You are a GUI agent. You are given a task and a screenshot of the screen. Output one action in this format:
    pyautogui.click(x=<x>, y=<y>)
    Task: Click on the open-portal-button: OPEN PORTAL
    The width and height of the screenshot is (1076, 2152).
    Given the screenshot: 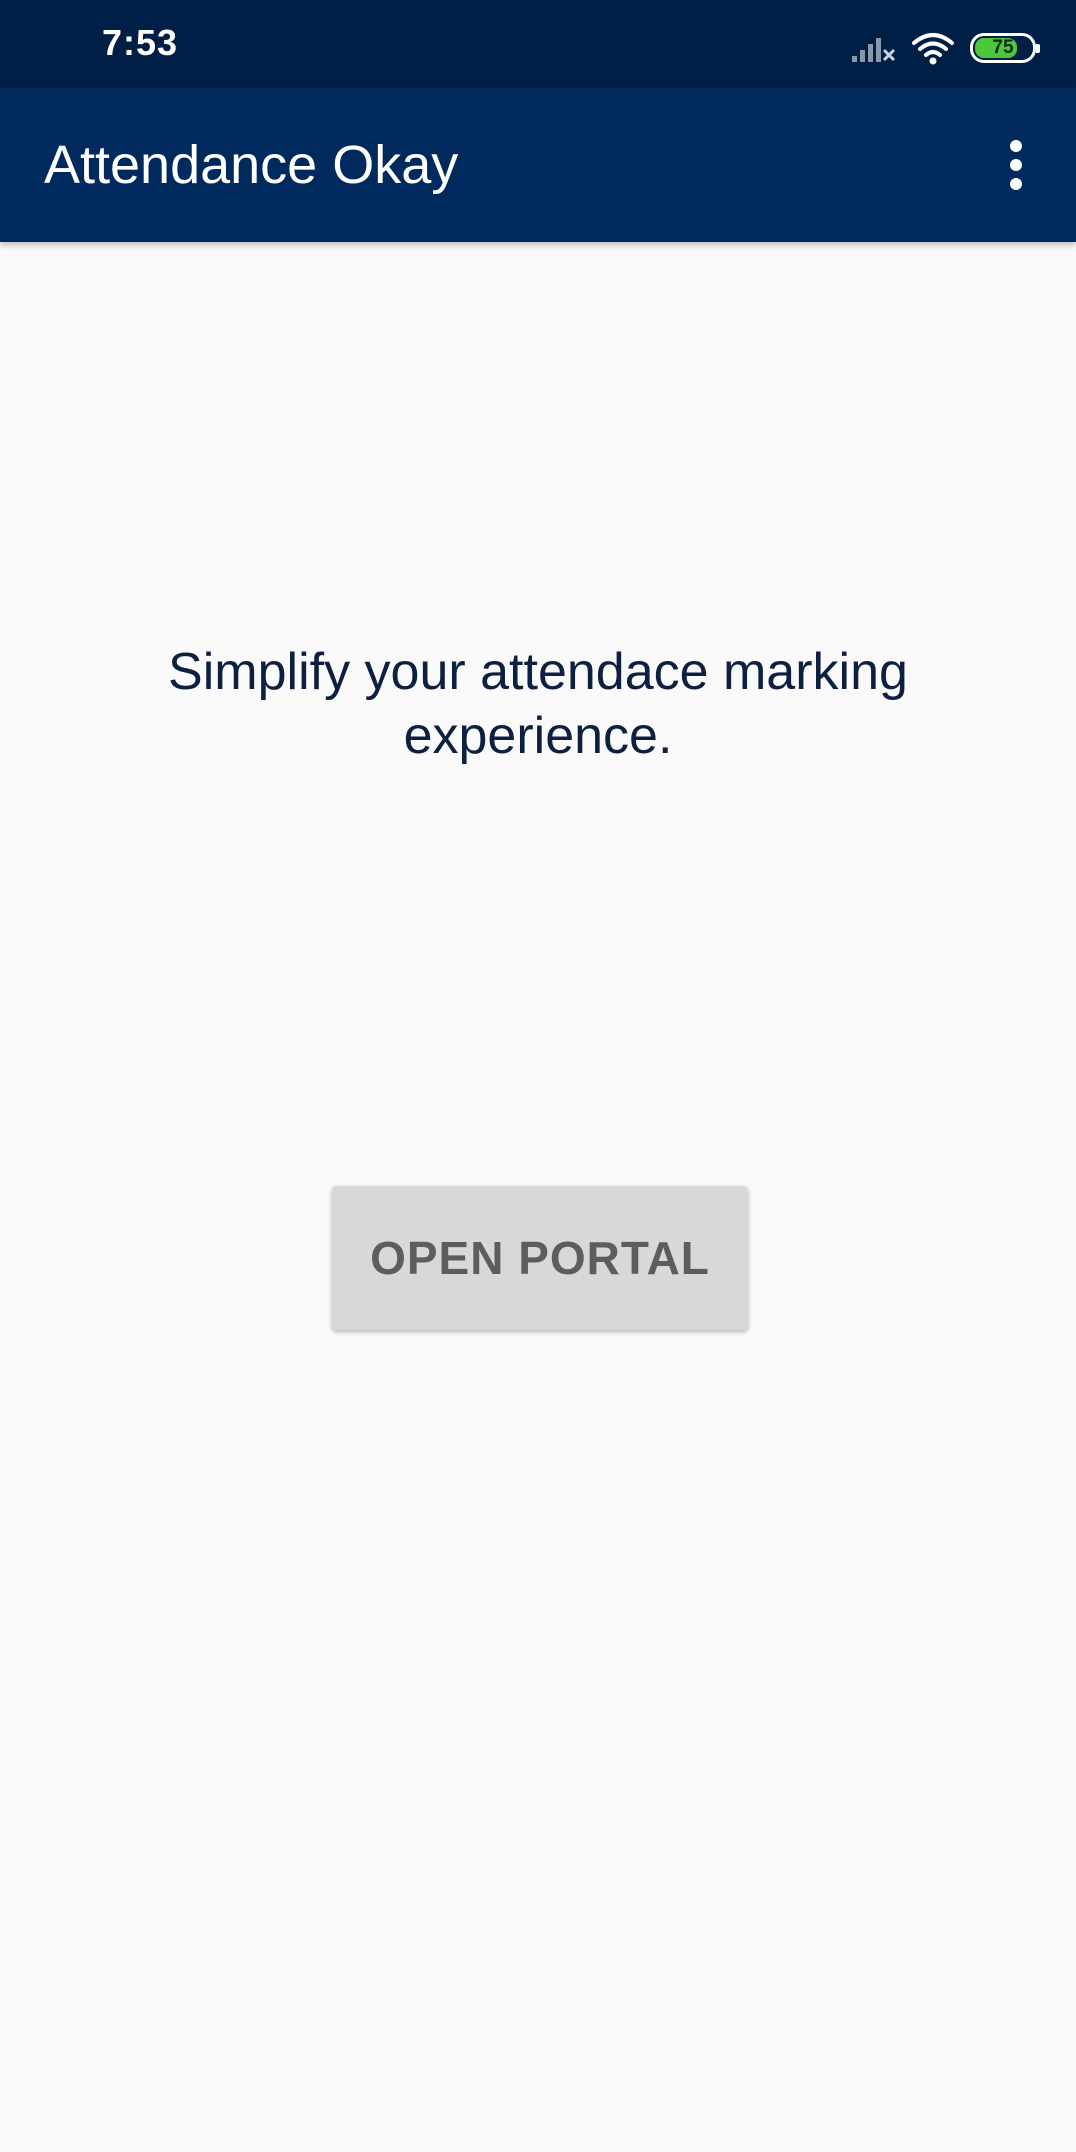 What is the action you would take?
    pyautogui.click(x=540, y=1258)
    